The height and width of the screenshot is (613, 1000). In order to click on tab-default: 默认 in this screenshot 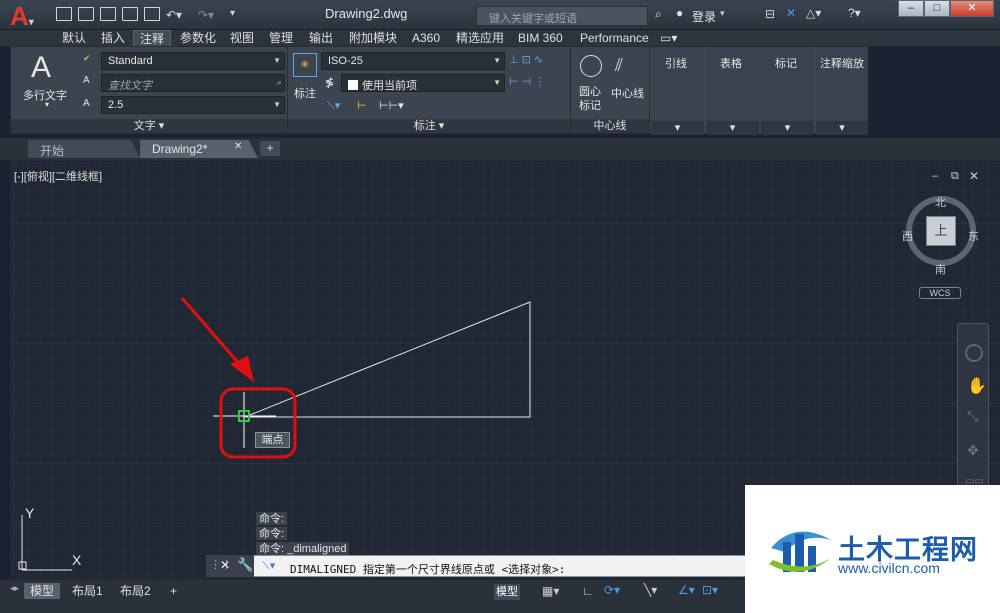, I will do `click(74, 38)`.